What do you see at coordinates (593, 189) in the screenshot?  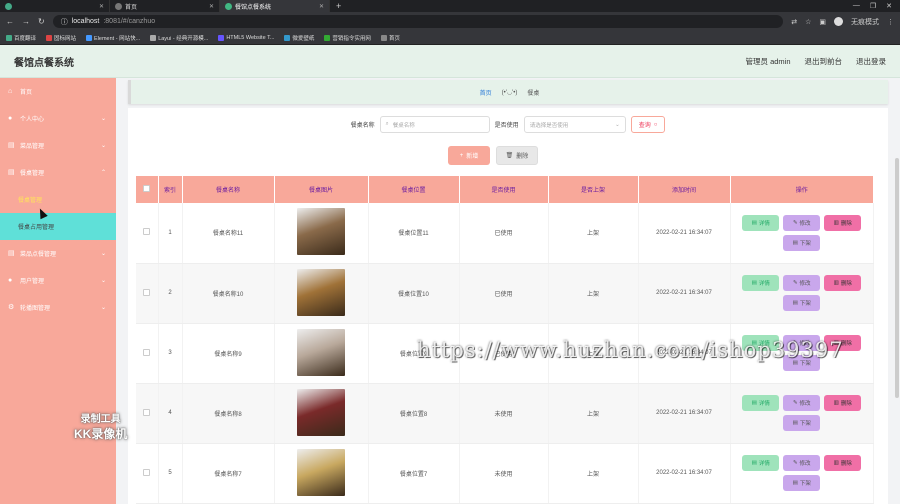 I see `col-header: 是否上架` at bounding box center [593, 189].